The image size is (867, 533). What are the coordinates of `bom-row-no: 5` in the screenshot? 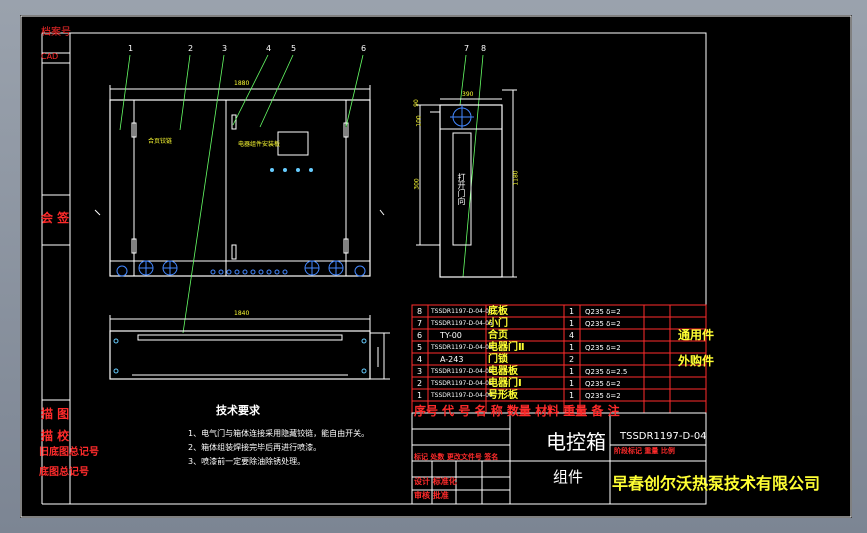 It's located at (420, 347).